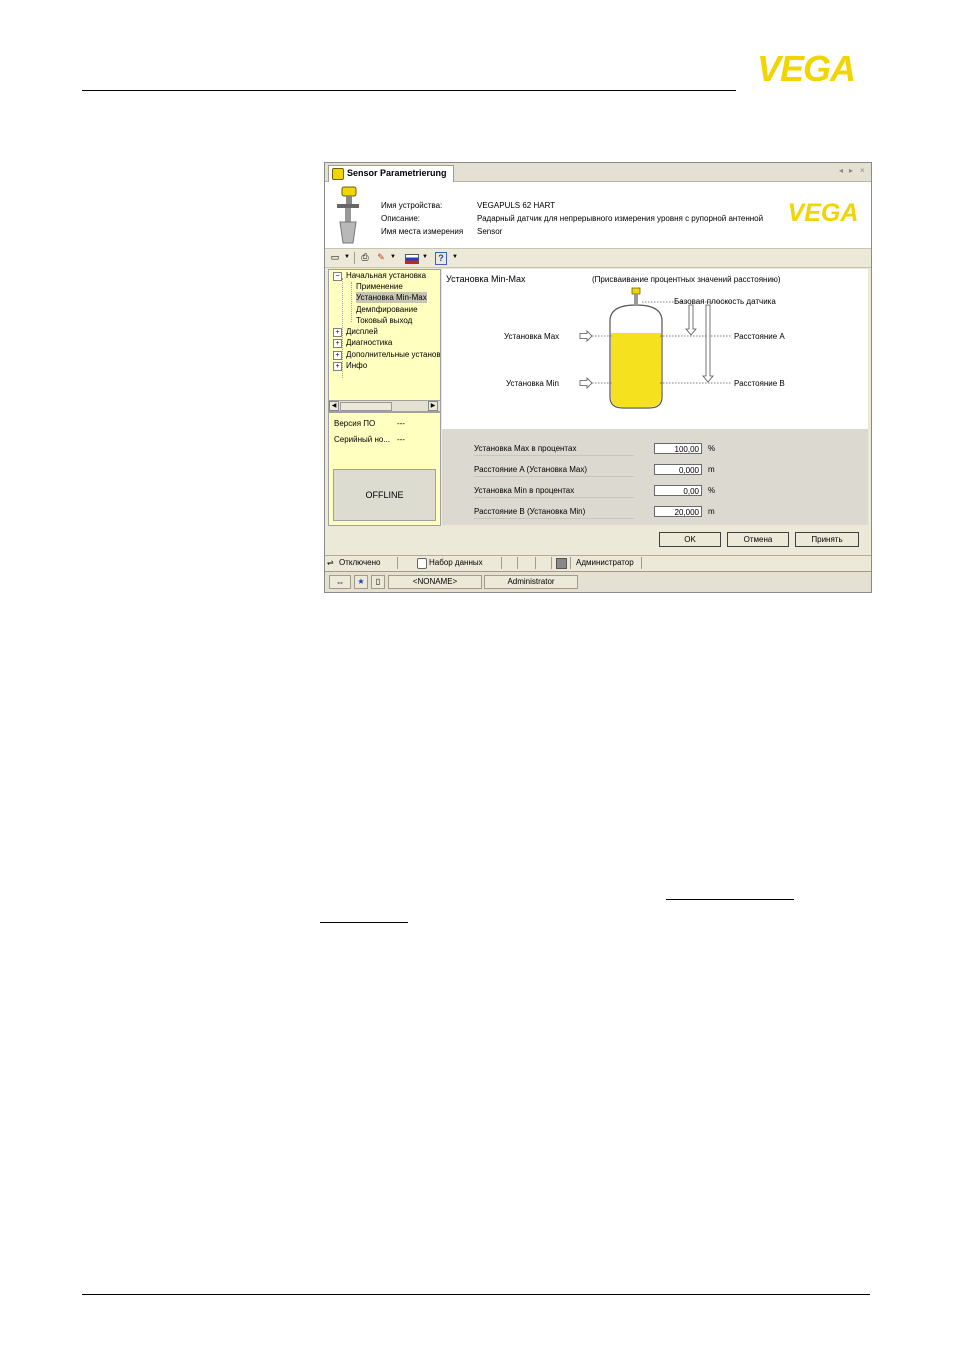  I want to click on tab-prev-icon: ◂, so click(841, 170).